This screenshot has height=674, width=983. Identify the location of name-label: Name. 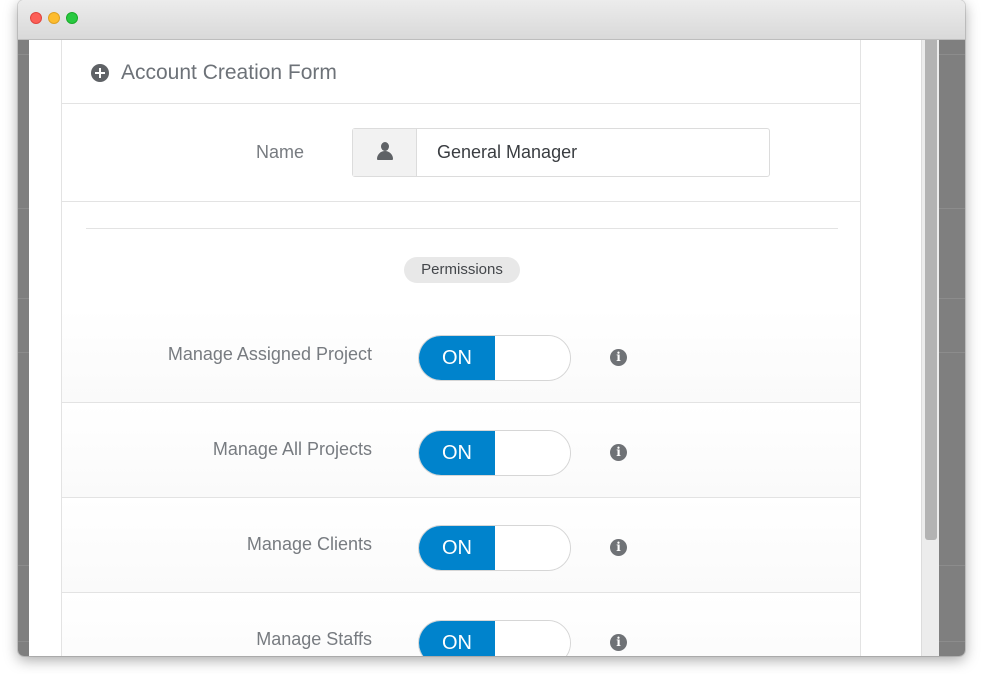
(279, 152).